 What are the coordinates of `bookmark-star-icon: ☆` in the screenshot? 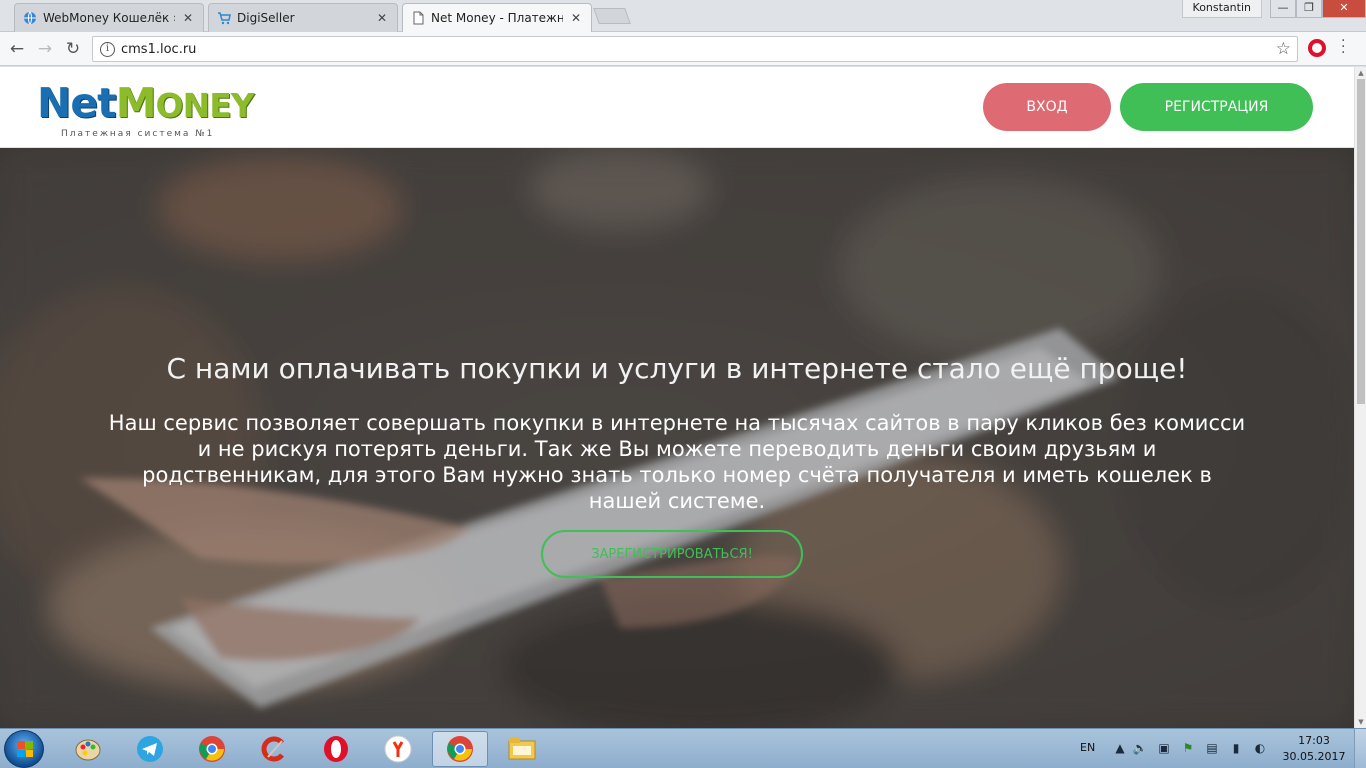 It's located at (1283, 49).